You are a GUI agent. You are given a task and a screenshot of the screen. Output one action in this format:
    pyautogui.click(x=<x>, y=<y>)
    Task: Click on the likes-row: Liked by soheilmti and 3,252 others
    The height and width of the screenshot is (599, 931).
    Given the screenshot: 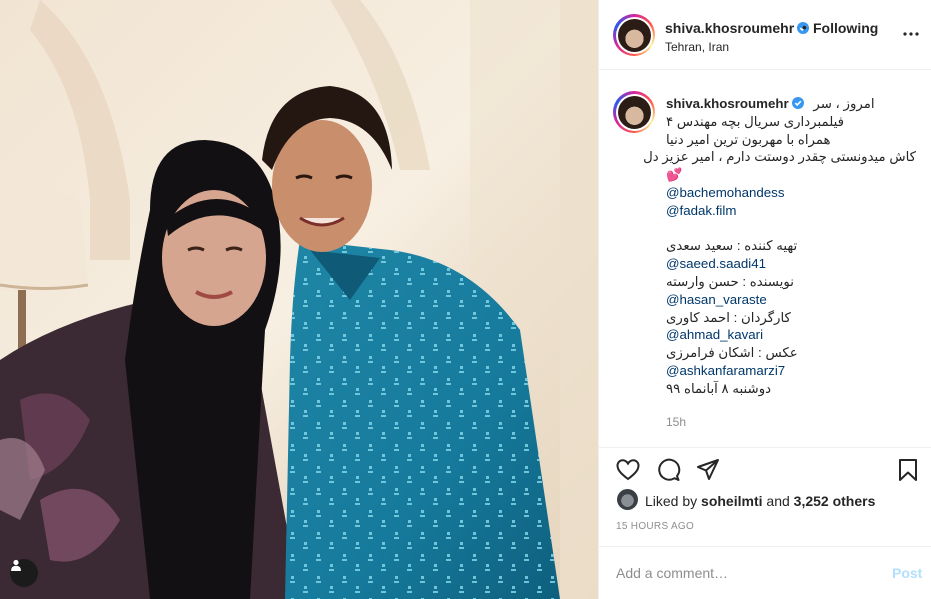 What is the action you would take?
    pyautogui.click(x=765, y=501)
    